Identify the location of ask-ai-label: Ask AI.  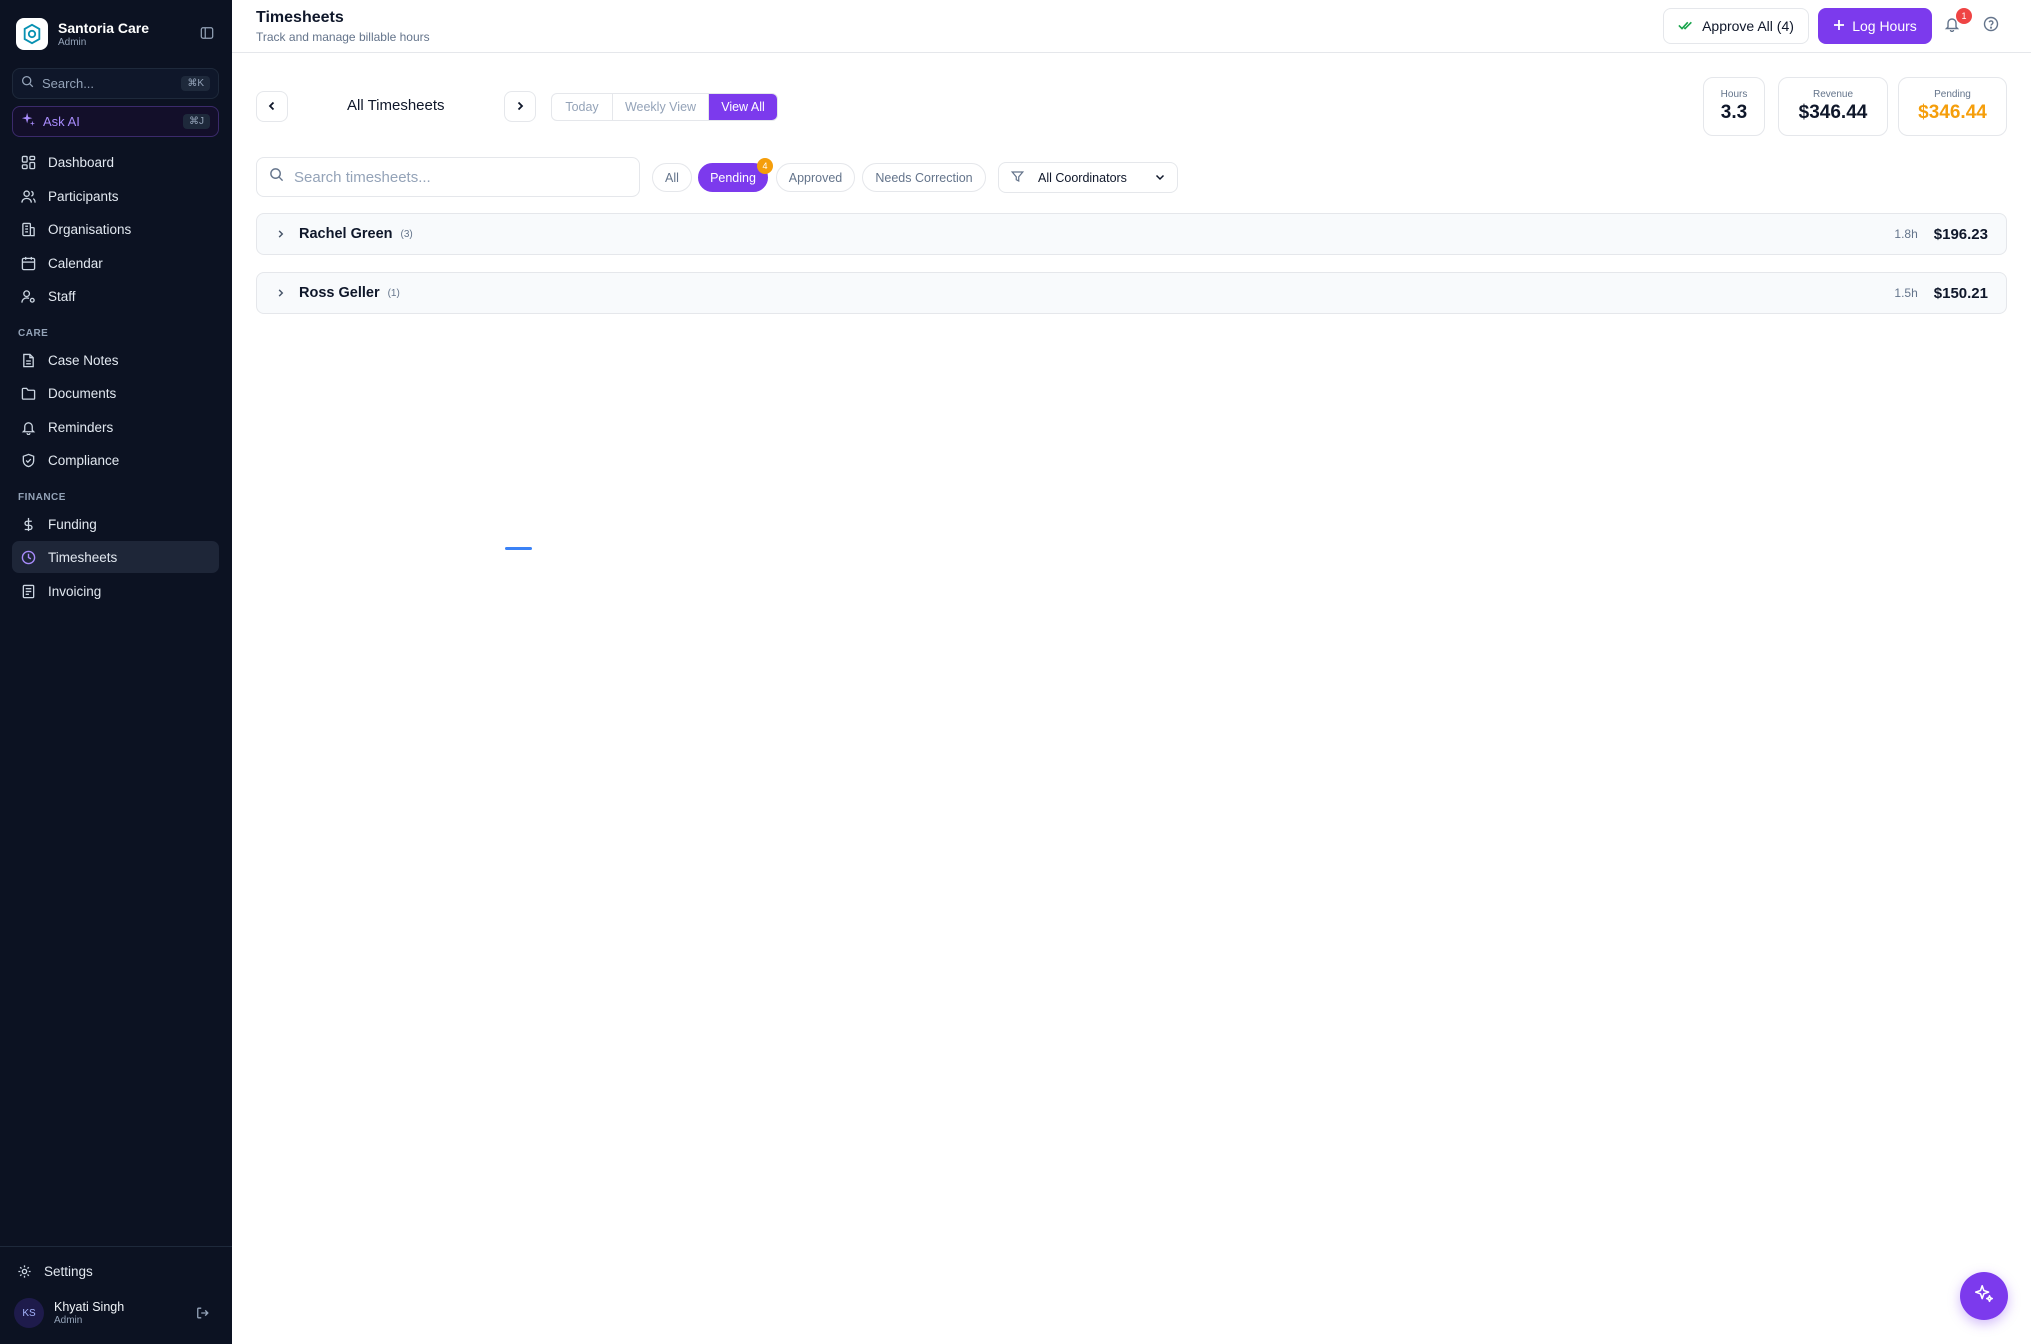
(61, 121).